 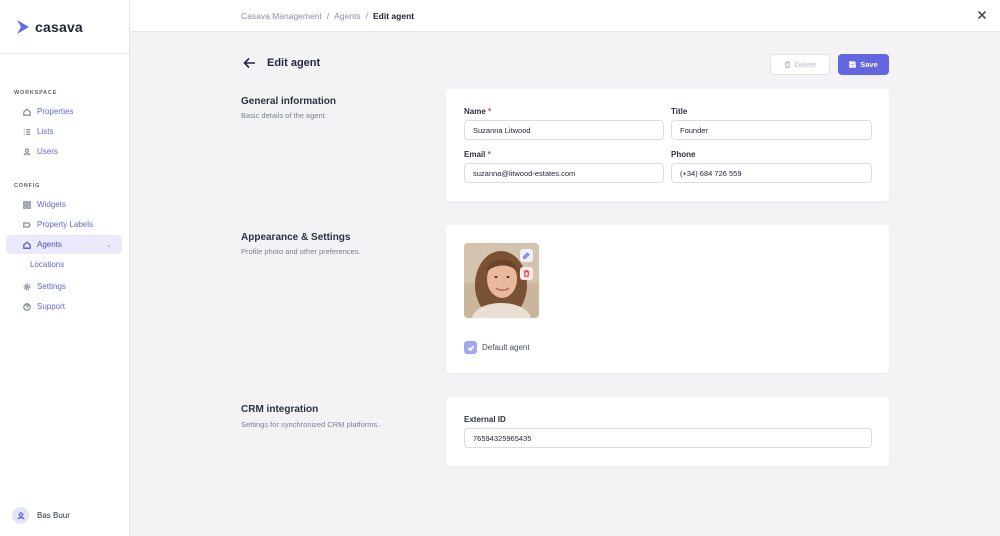 What do you see at coordinates (281, 16) in the screenshot?
I see `breadcrumb-item-casava-management: Casava Management` at bounding box center [281, 16].